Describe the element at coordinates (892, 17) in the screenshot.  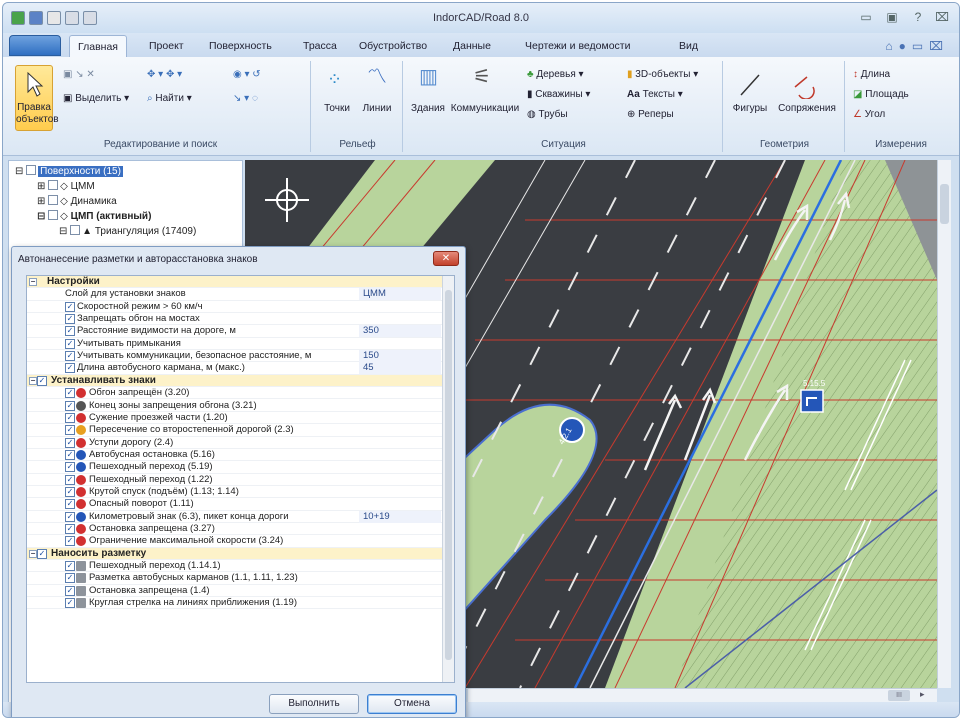
I see `maximize-button: ▣` at that location.